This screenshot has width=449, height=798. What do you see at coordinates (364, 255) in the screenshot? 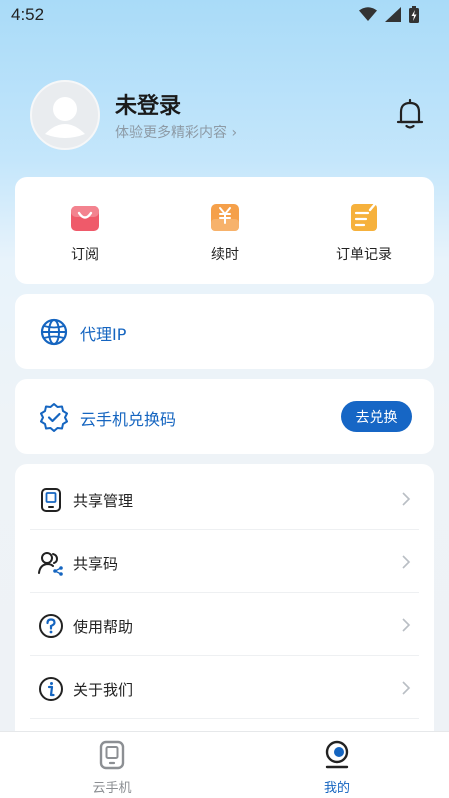
I see `order-history-label: 订单记录` at bounding box center [364, 255].